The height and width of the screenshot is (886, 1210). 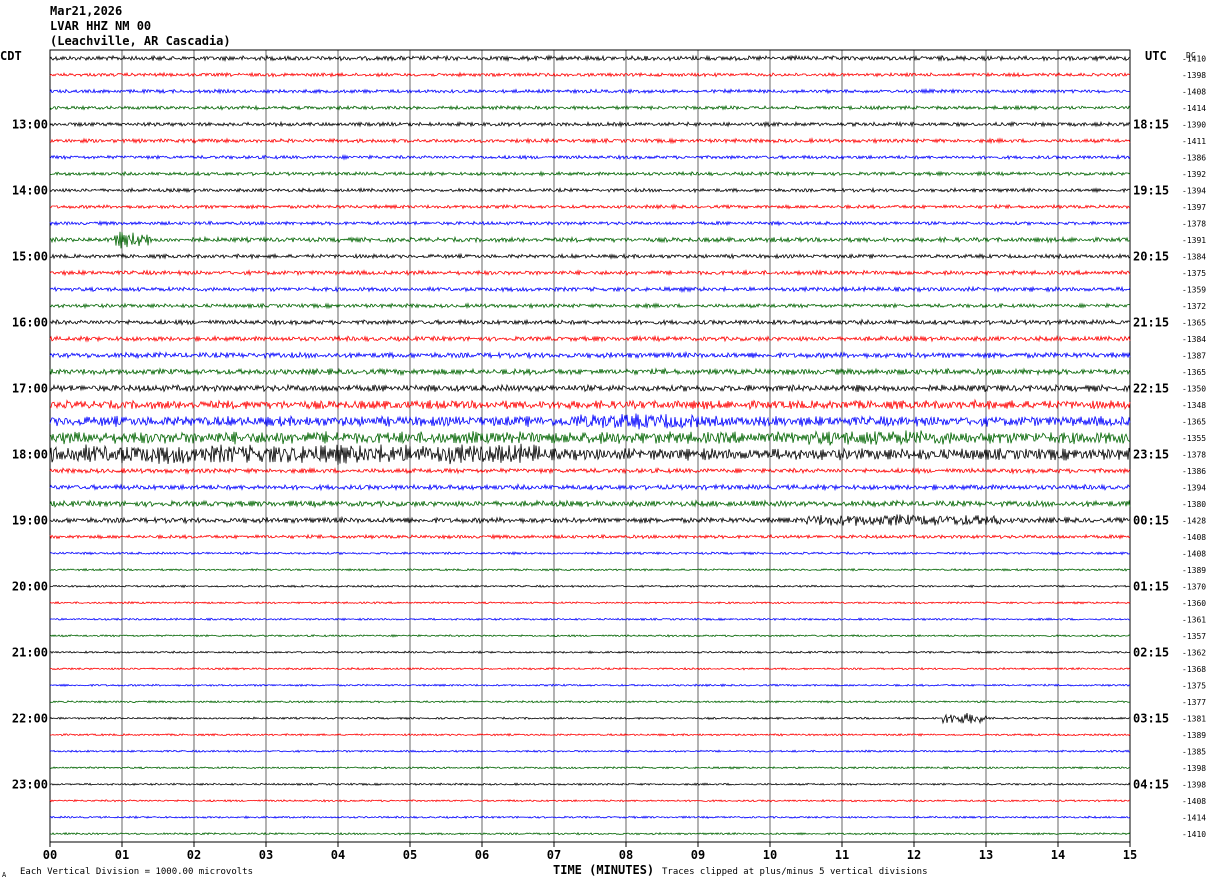 I want to click on x-tick-label: 07, so click(x=554, y=855).